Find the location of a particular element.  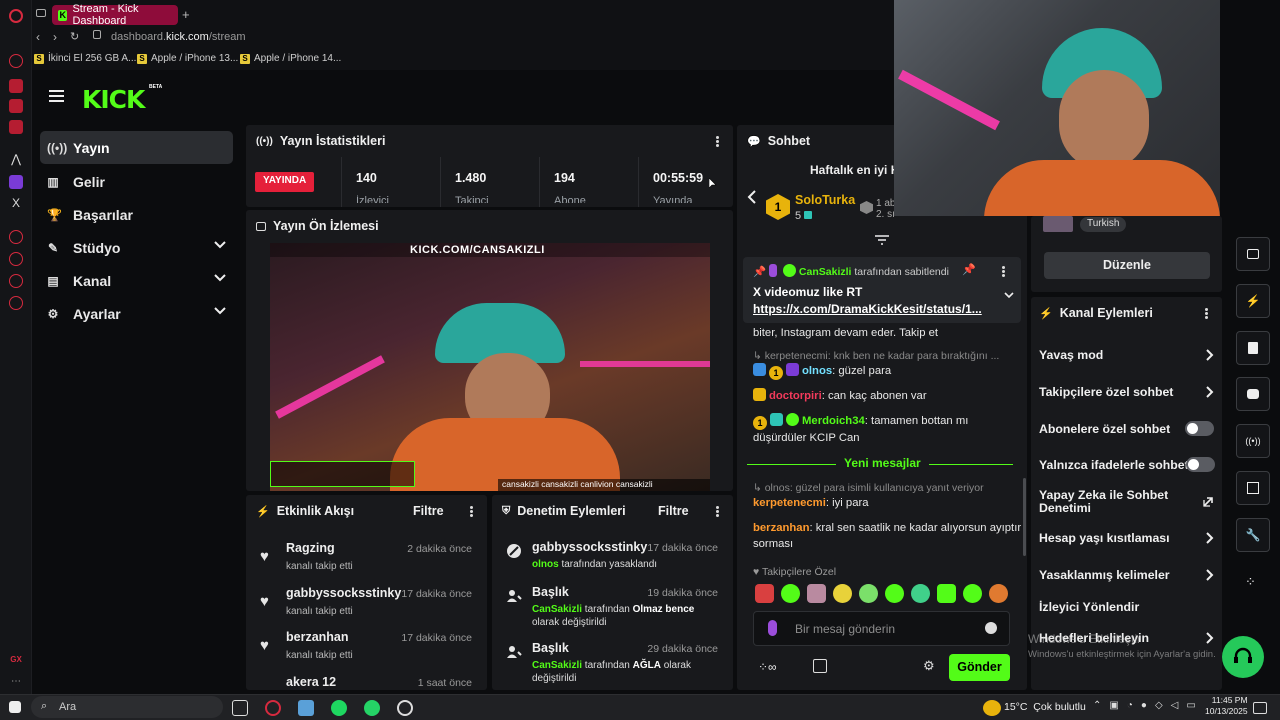

download-icon is located at coordinates (16, 281).